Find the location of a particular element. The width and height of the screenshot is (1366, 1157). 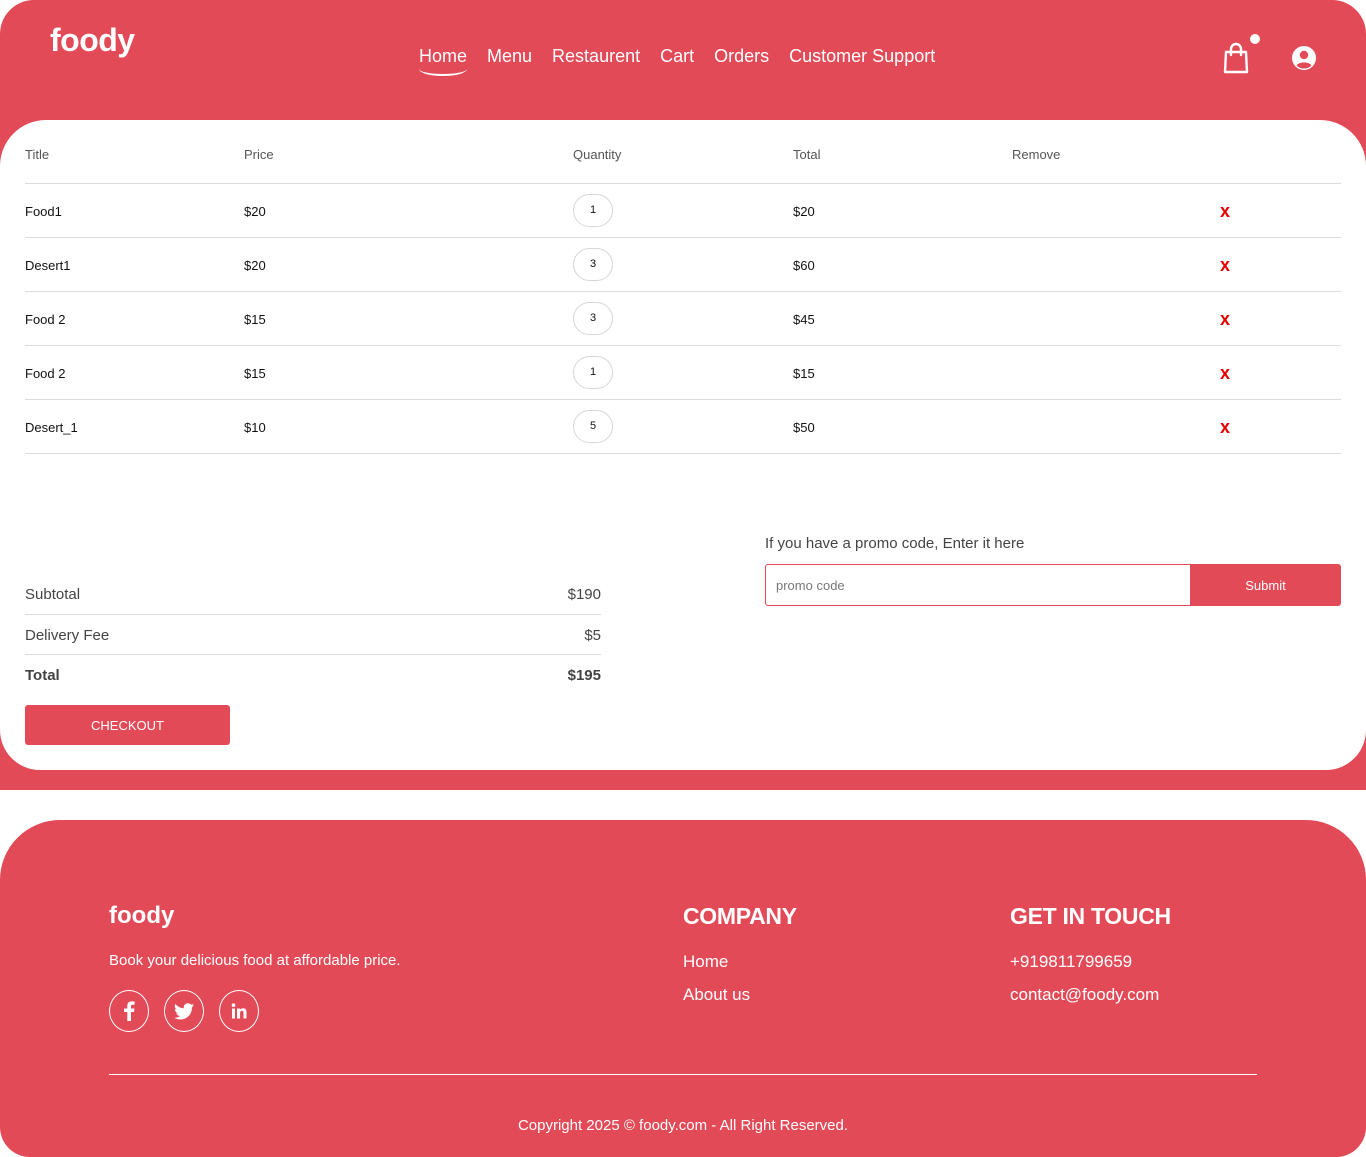

user-circle-icon is located at coordinates (1304, 58).